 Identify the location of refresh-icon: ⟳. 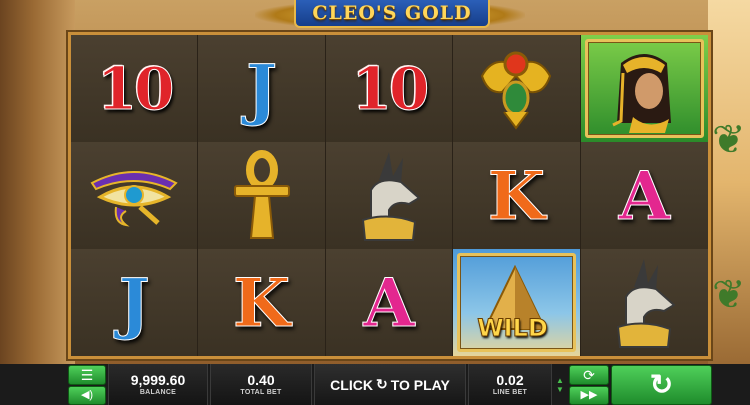
(589, 375).